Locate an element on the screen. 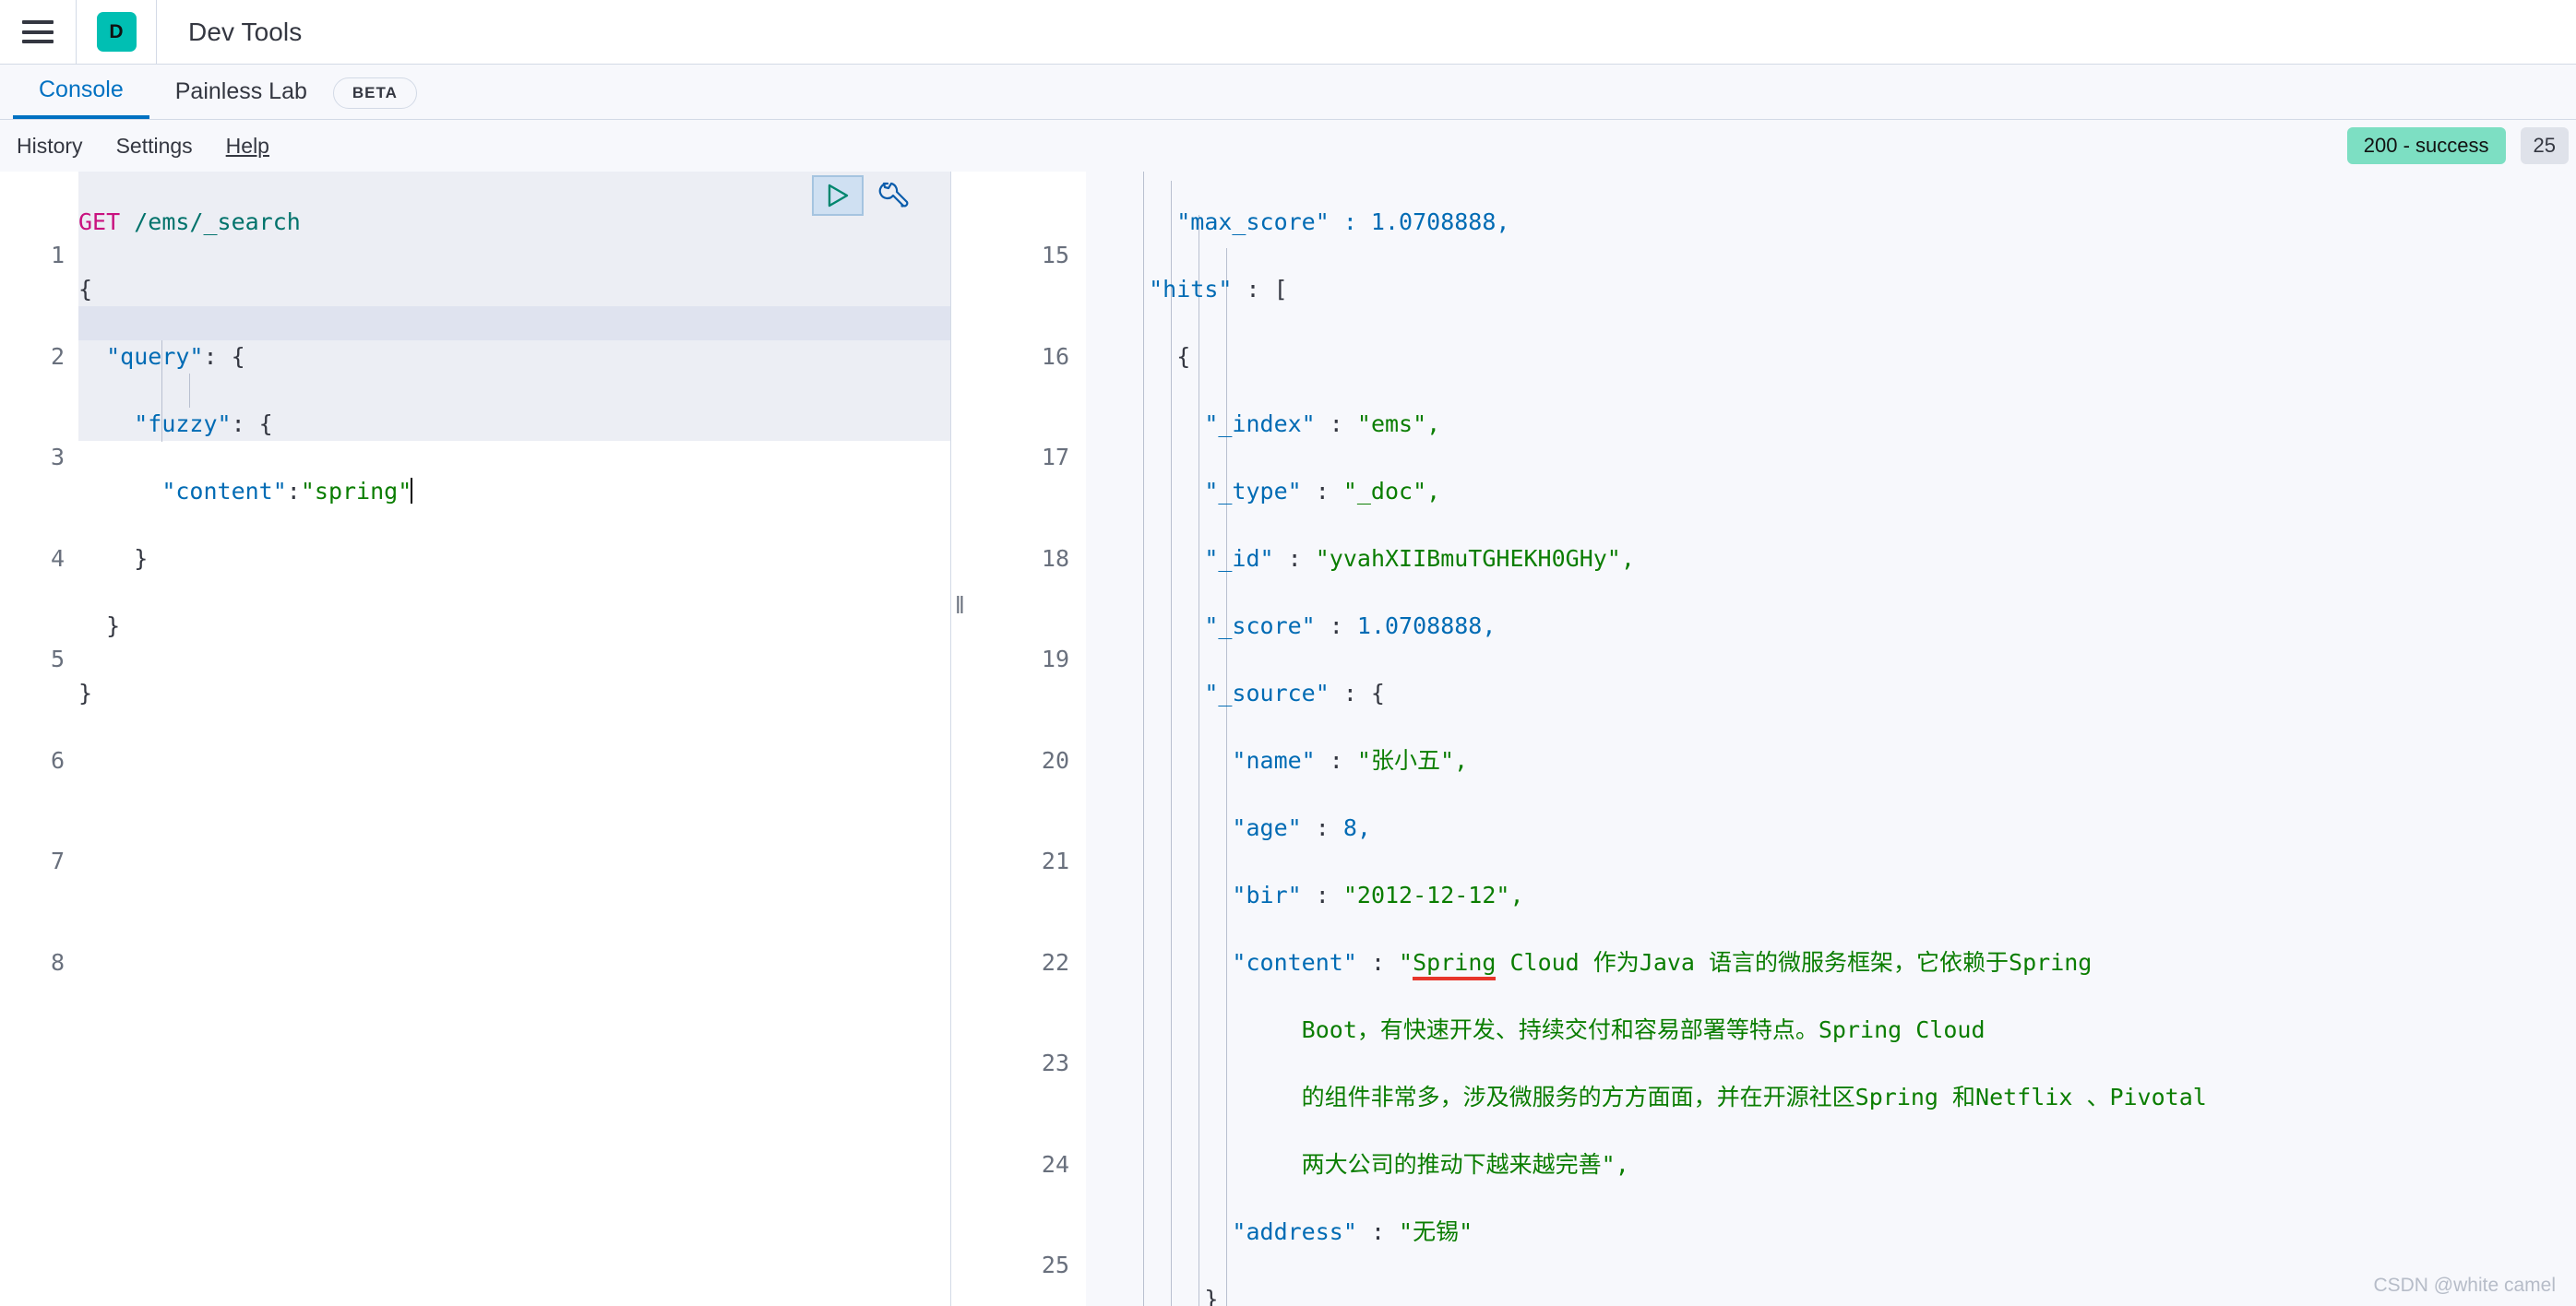 The image size is (2576, 1306). line-number: 23 is located at coordinates (1055, 1063).